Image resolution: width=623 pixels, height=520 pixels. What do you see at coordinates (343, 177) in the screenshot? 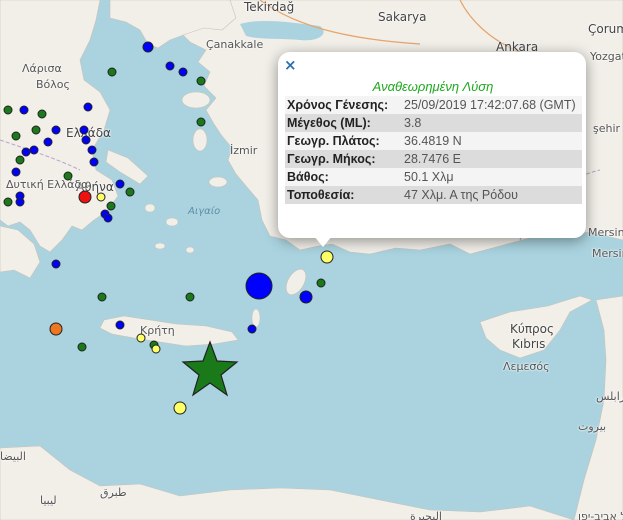
I see `info-key: Βάθος:` at bounding box center [343, 177].